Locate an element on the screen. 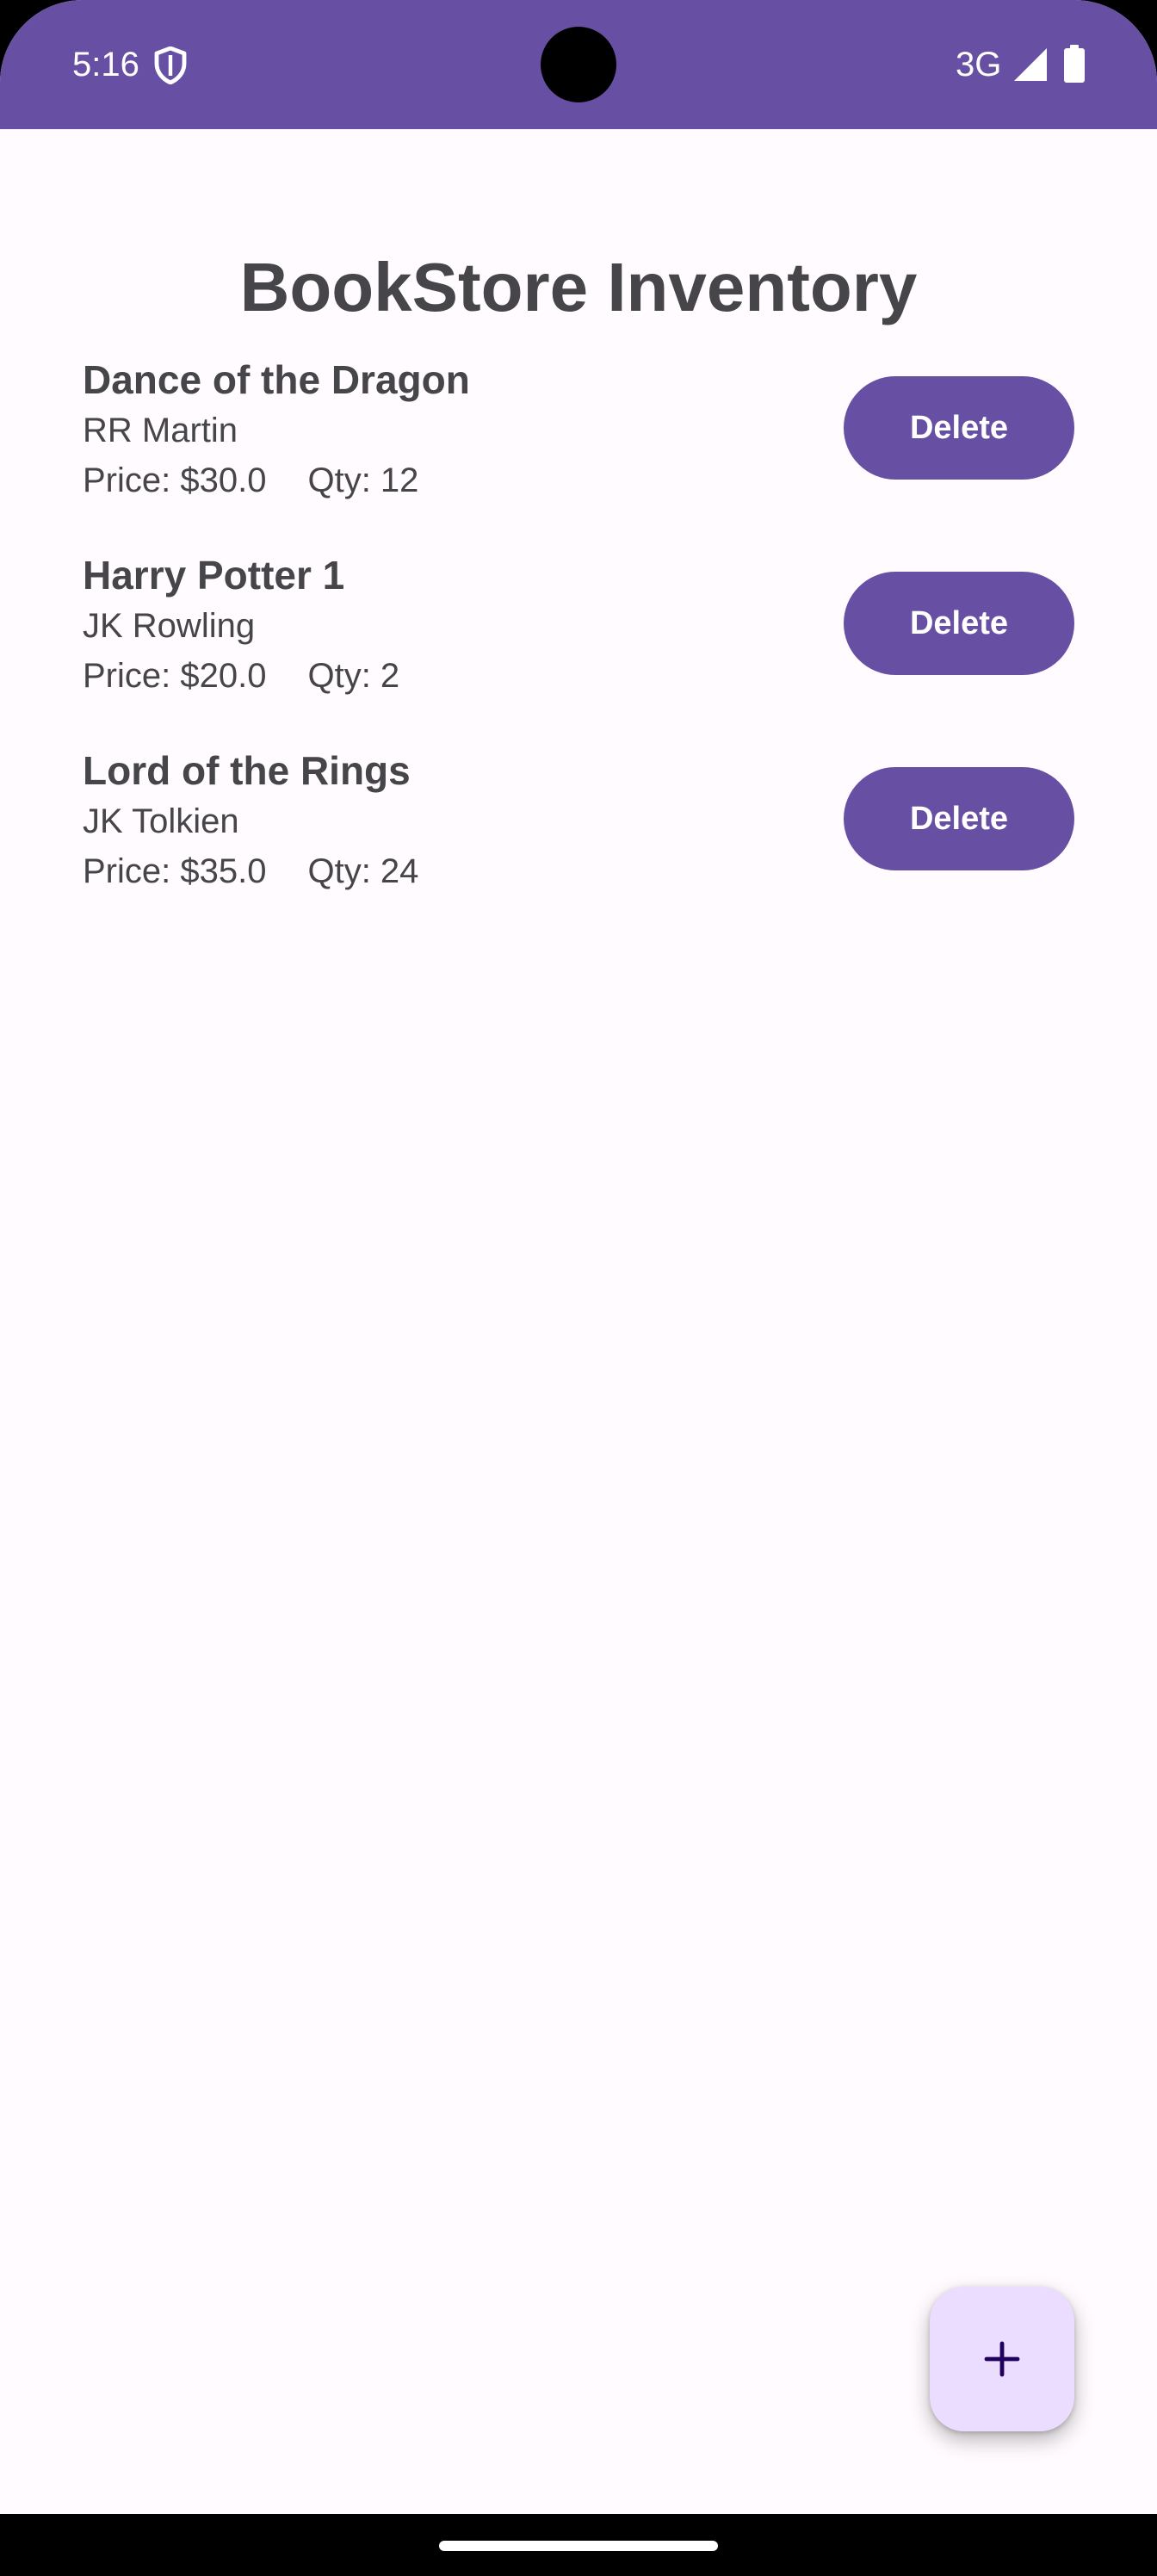  status-bar: 5:16 3G is located at coordinates (579, 64).